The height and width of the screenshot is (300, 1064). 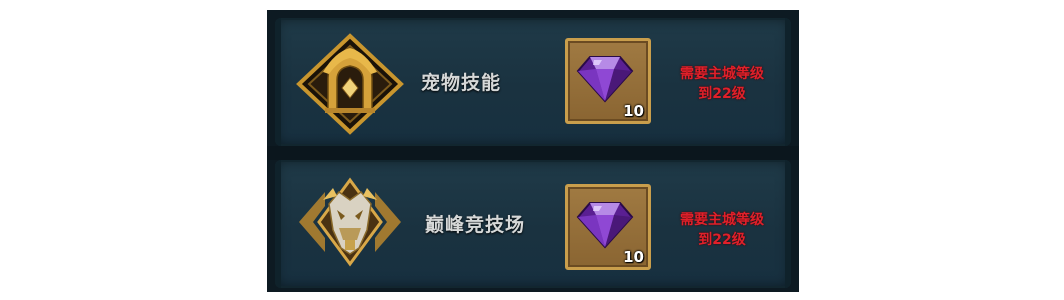 What do you see at coordinates (475, 225) in the screenshot?
I see `feature-title: 巅峰竞技场` at bounding box center [475, 225].